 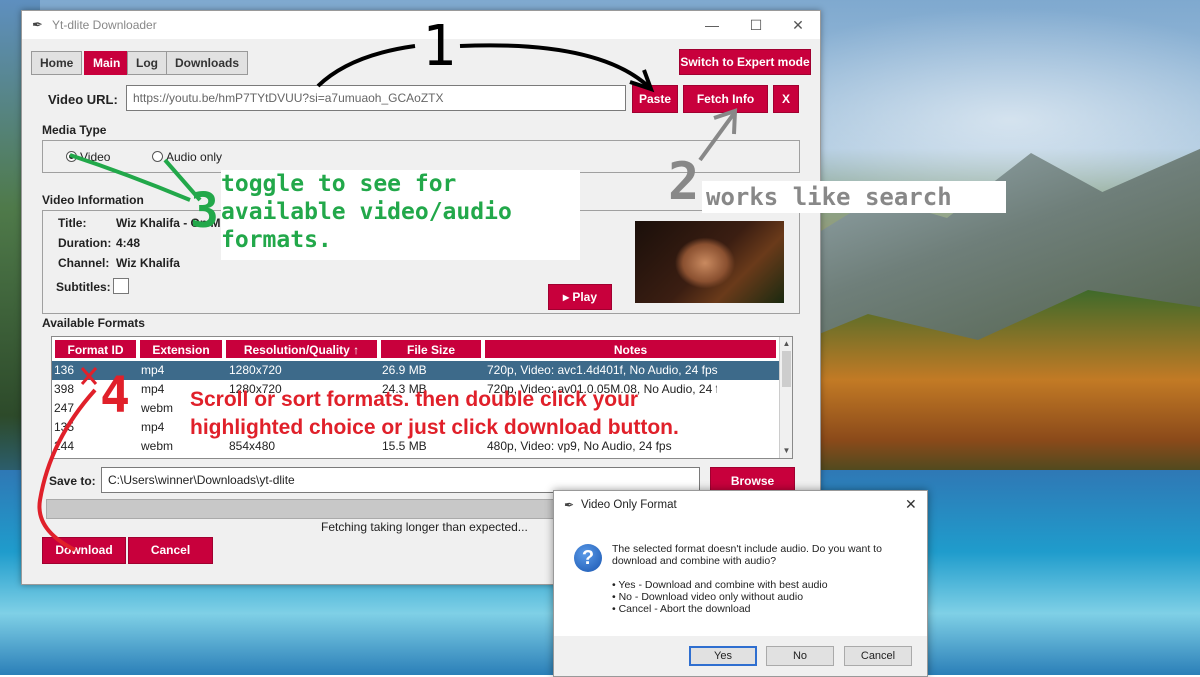 I want to click on save-to-label: Save to:, so click(x=72, y=481).